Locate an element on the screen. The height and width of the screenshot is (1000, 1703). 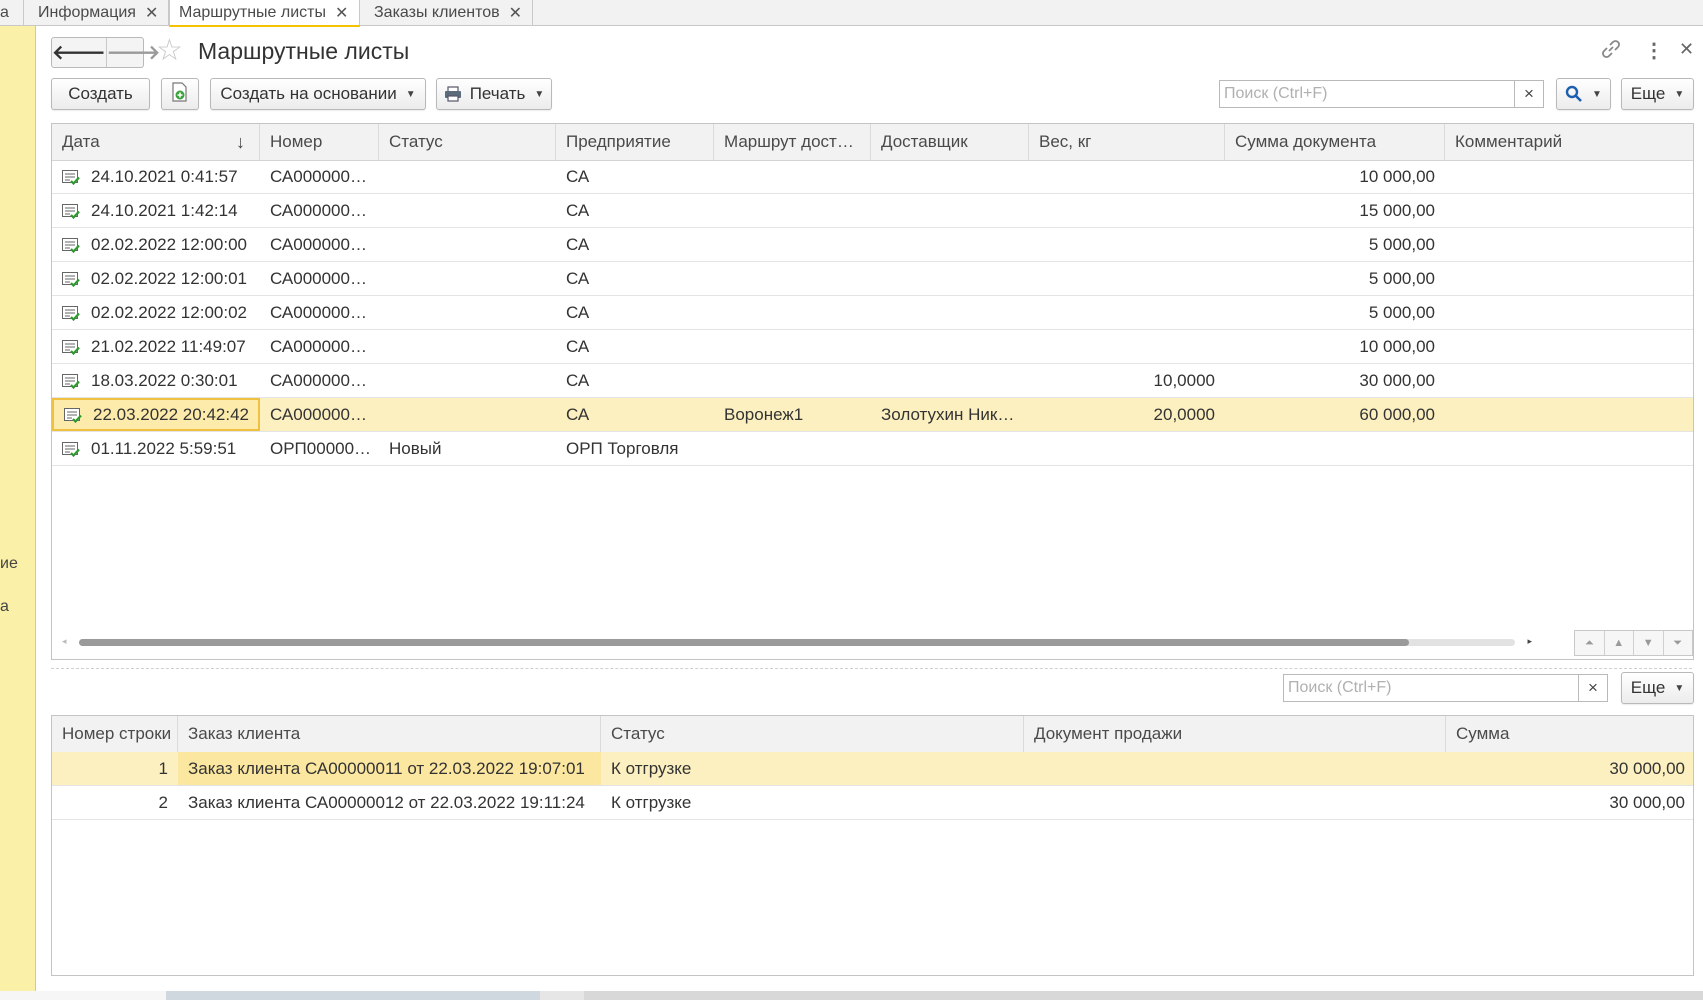
split-divider is located at coordinates (871, 668).